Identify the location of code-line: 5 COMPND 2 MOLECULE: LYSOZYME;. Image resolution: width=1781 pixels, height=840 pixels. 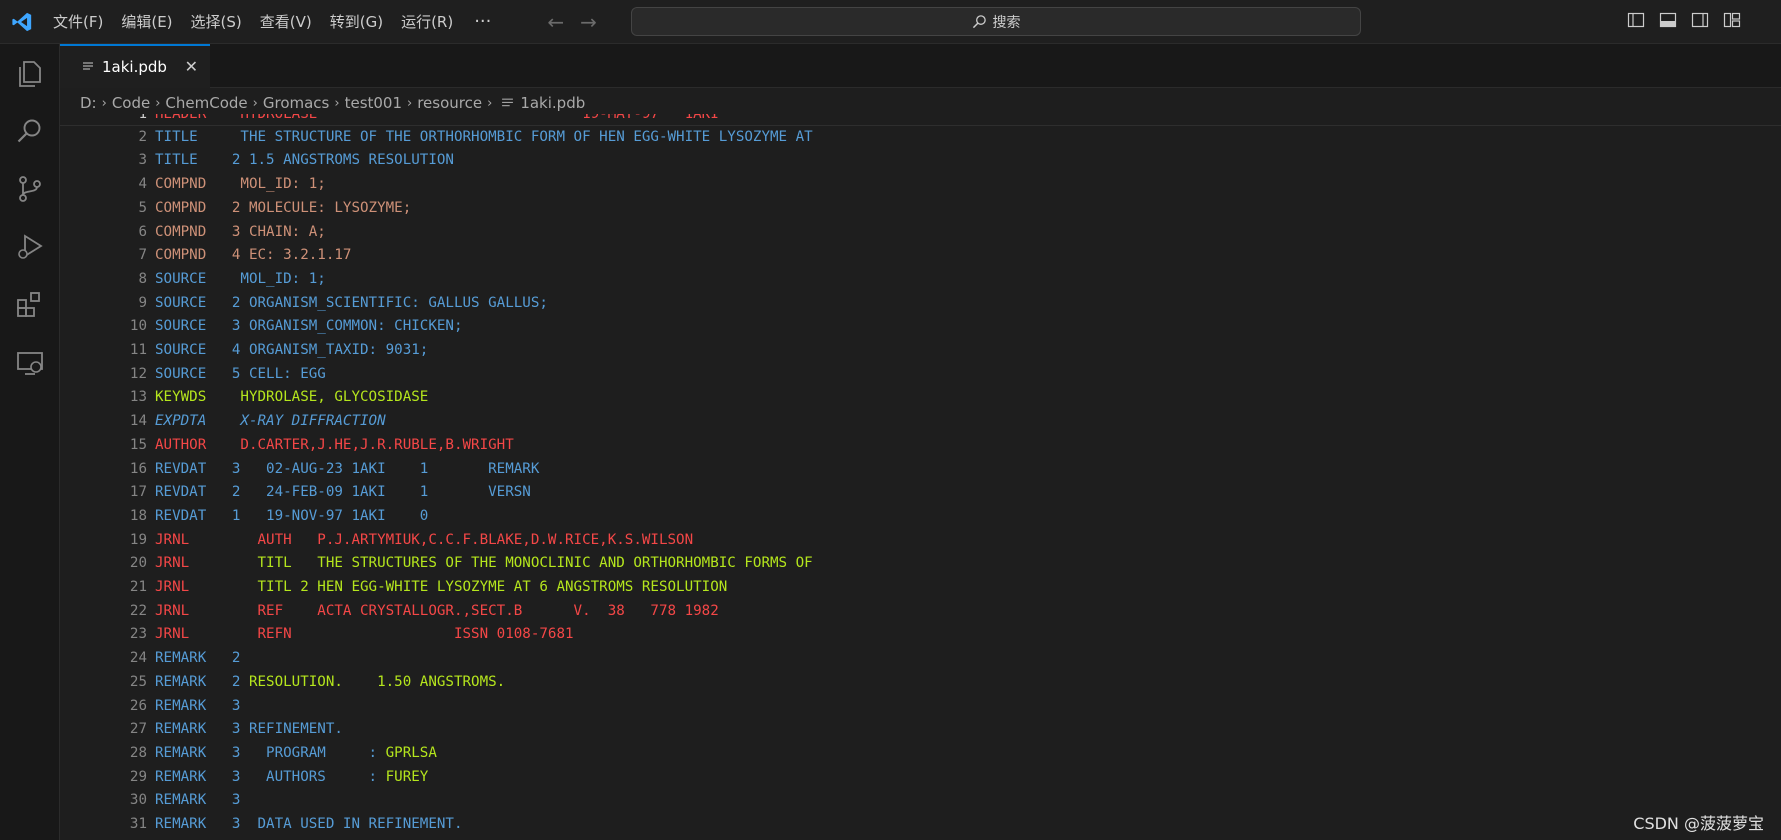
(920, 209).